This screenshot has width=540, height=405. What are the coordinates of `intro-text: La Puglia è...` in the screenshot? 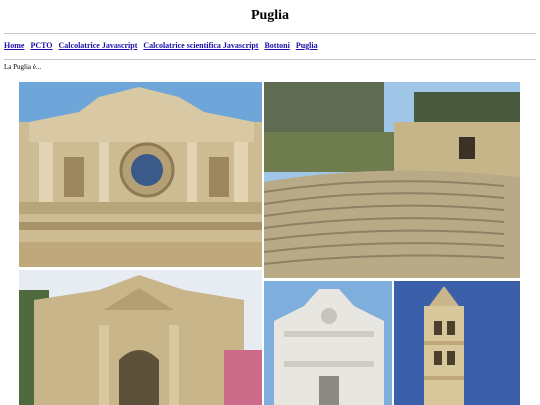 It's located at (23, 67).